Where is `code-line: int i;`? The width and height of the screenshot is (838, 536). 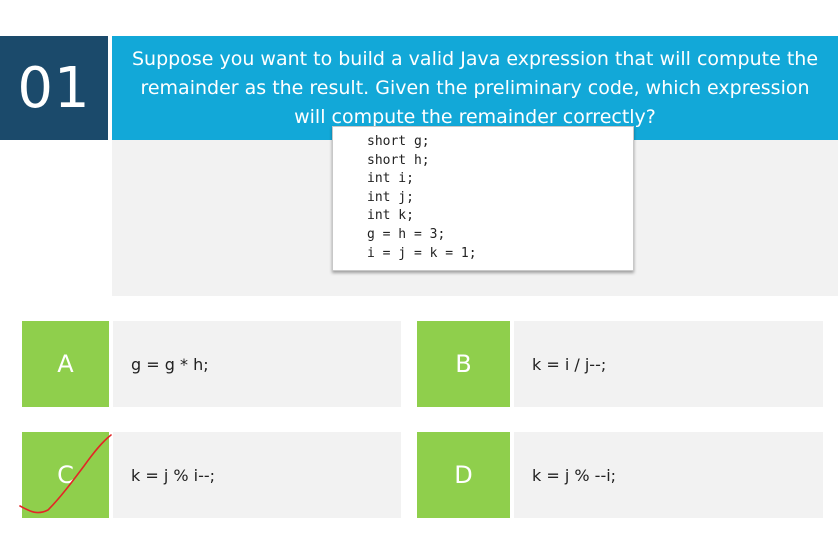 code-line: int i; is located at coordinates (390, 179).